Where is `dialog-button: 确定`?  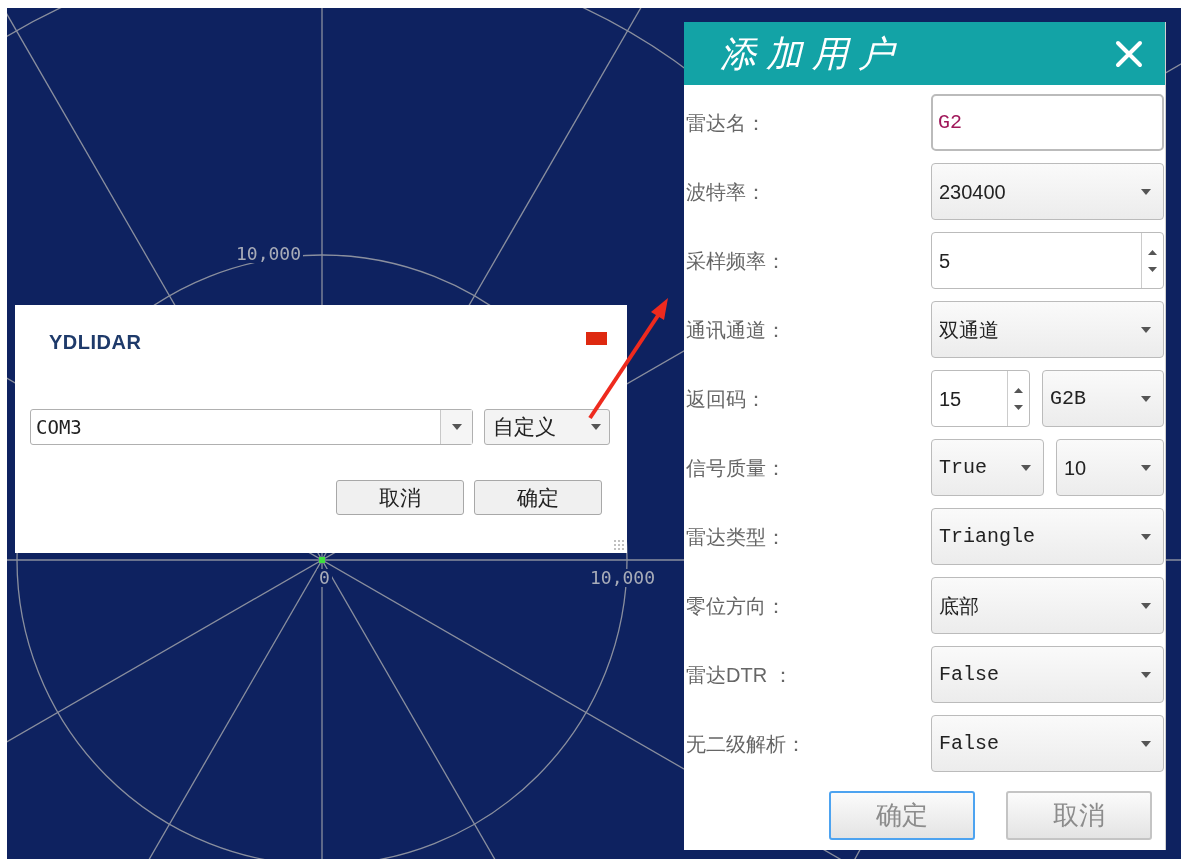 dialog-button: 确定 is located at coordinates (538, 497).